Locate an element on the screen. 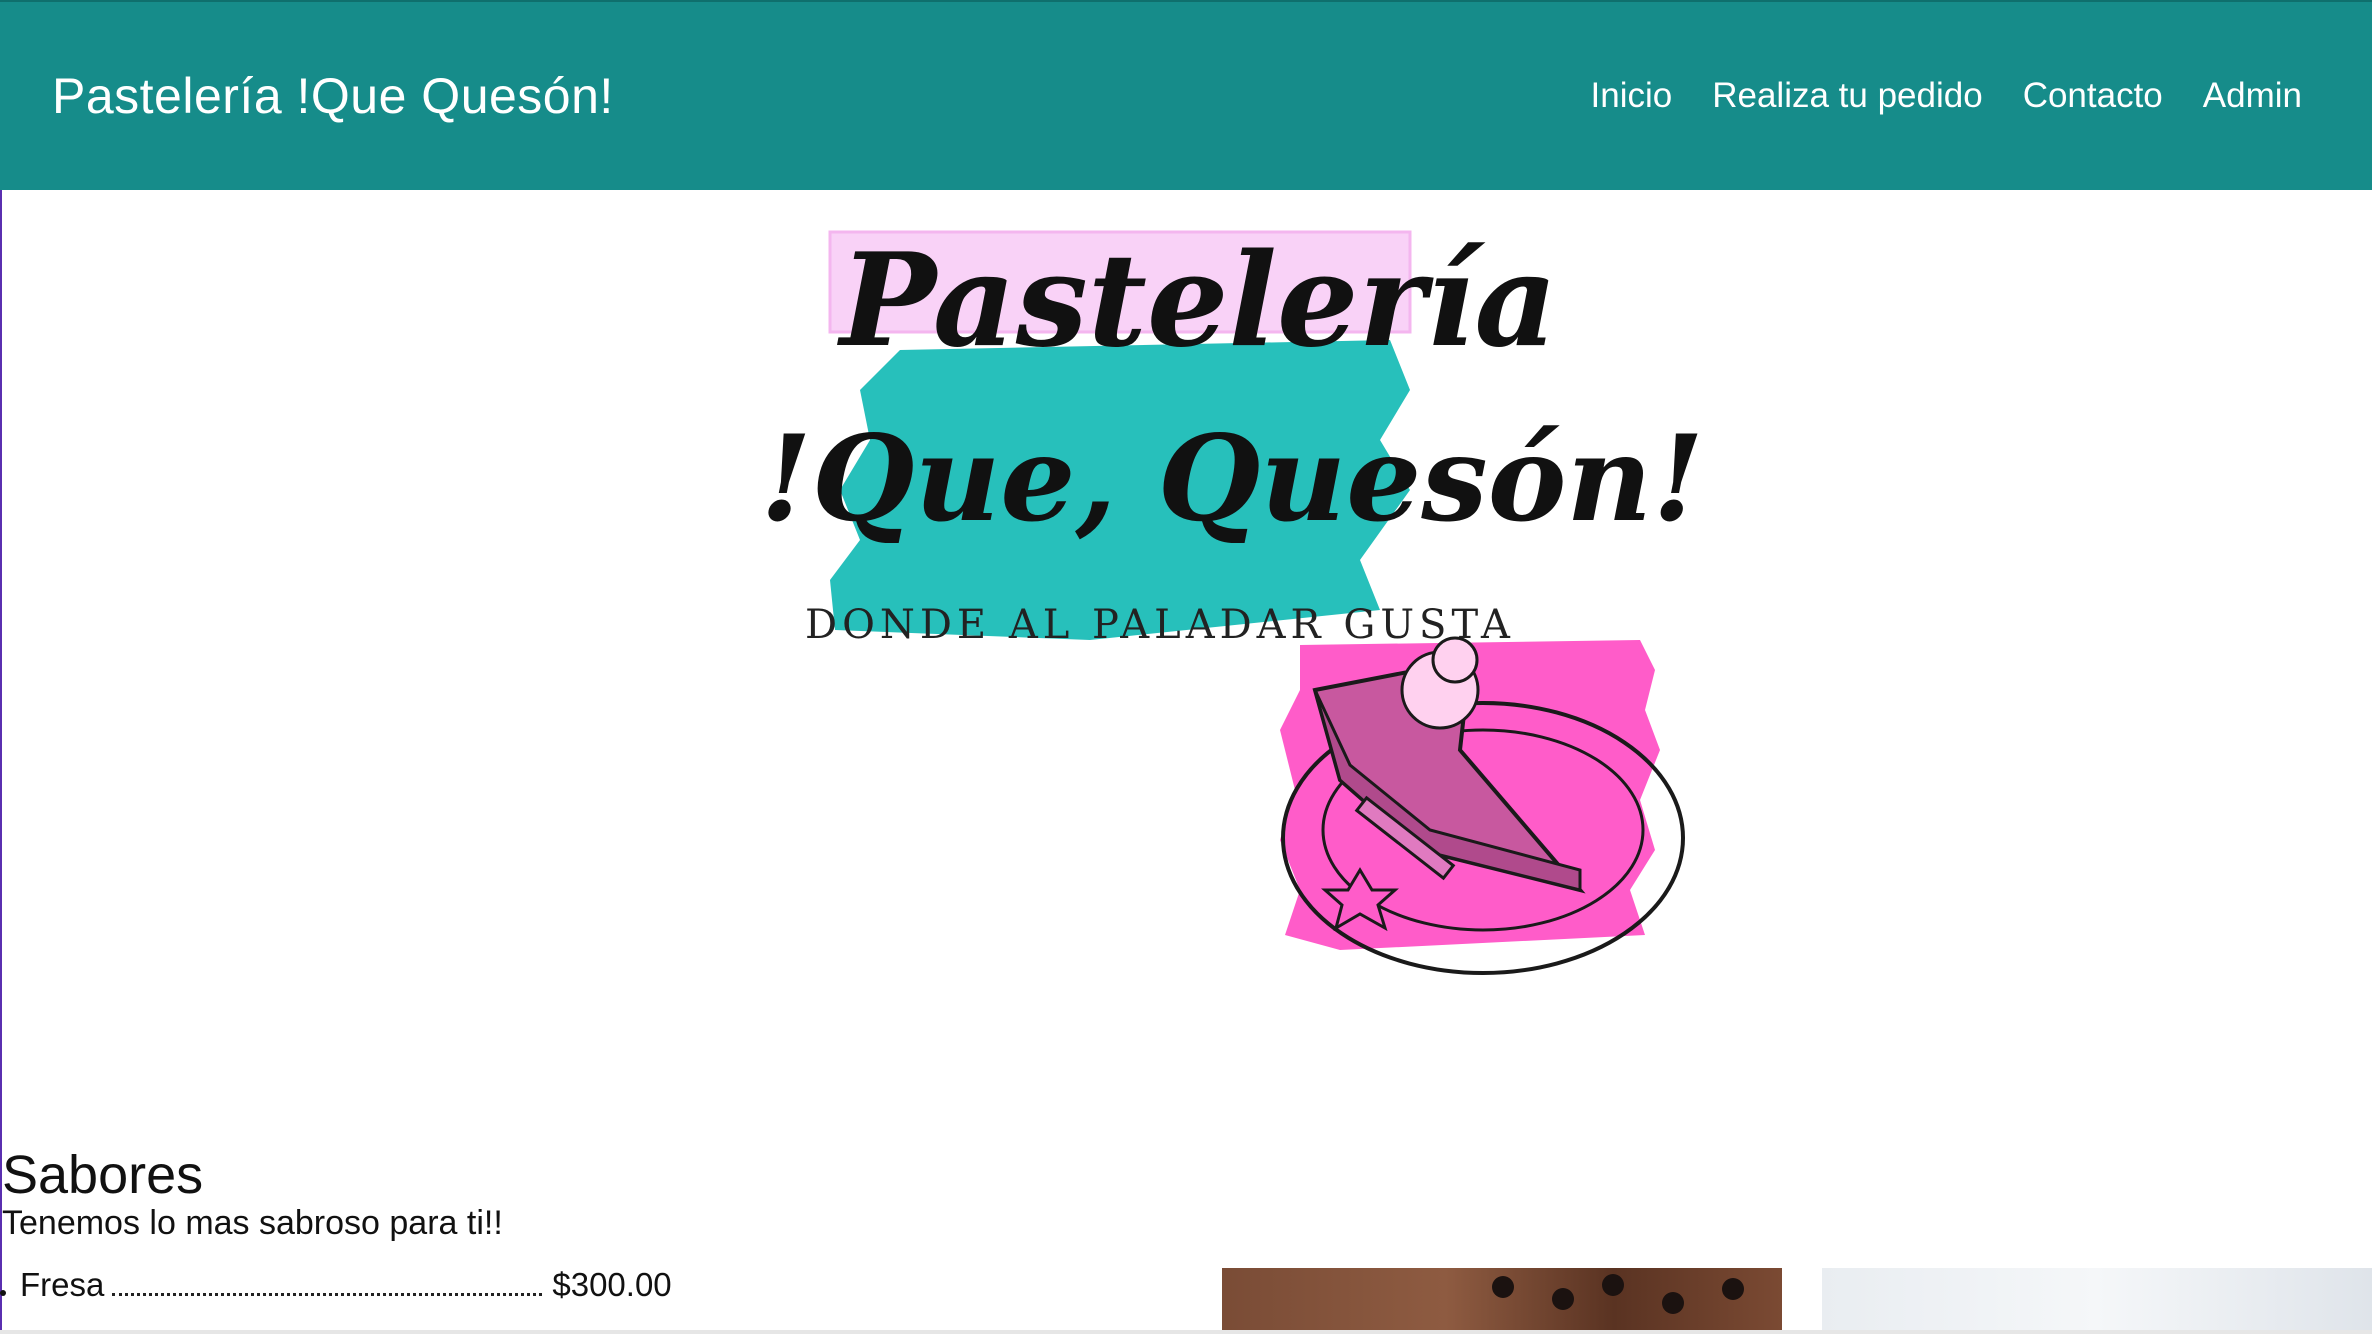 The height and width of the screenshot is (1334, 2372). flavor-name: Fresa is located at coordinates (62, 1284).